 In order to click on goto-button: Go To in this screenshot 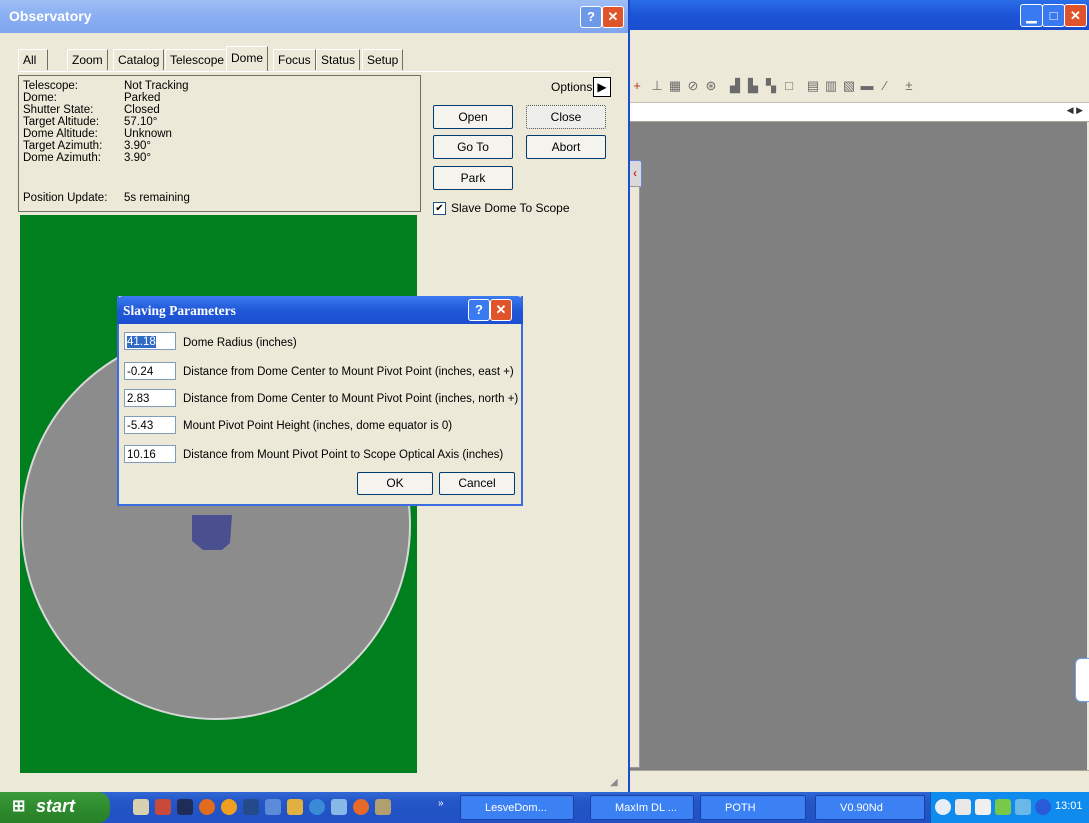, I will do `click(473, 147)`.